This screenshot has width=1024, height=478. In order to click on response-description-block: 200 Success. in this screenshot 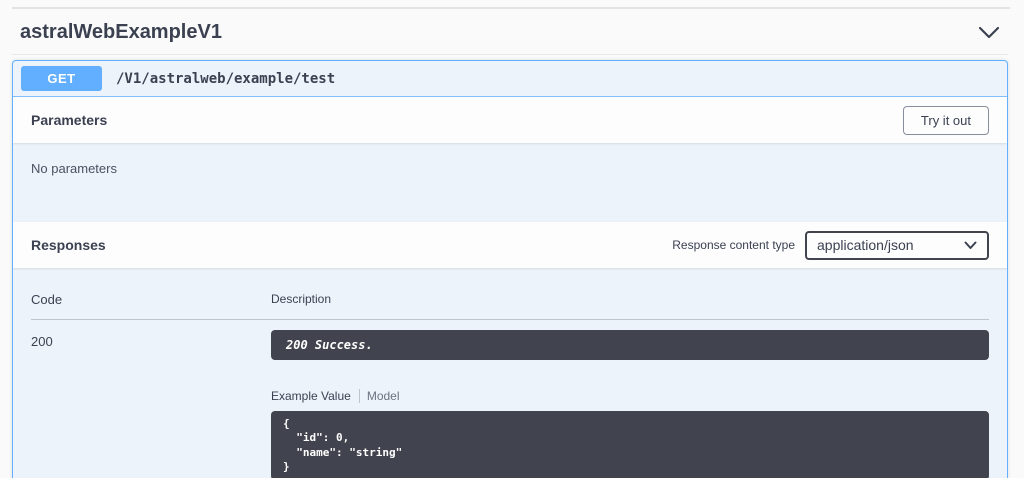, I will do `click(630, 345)`.